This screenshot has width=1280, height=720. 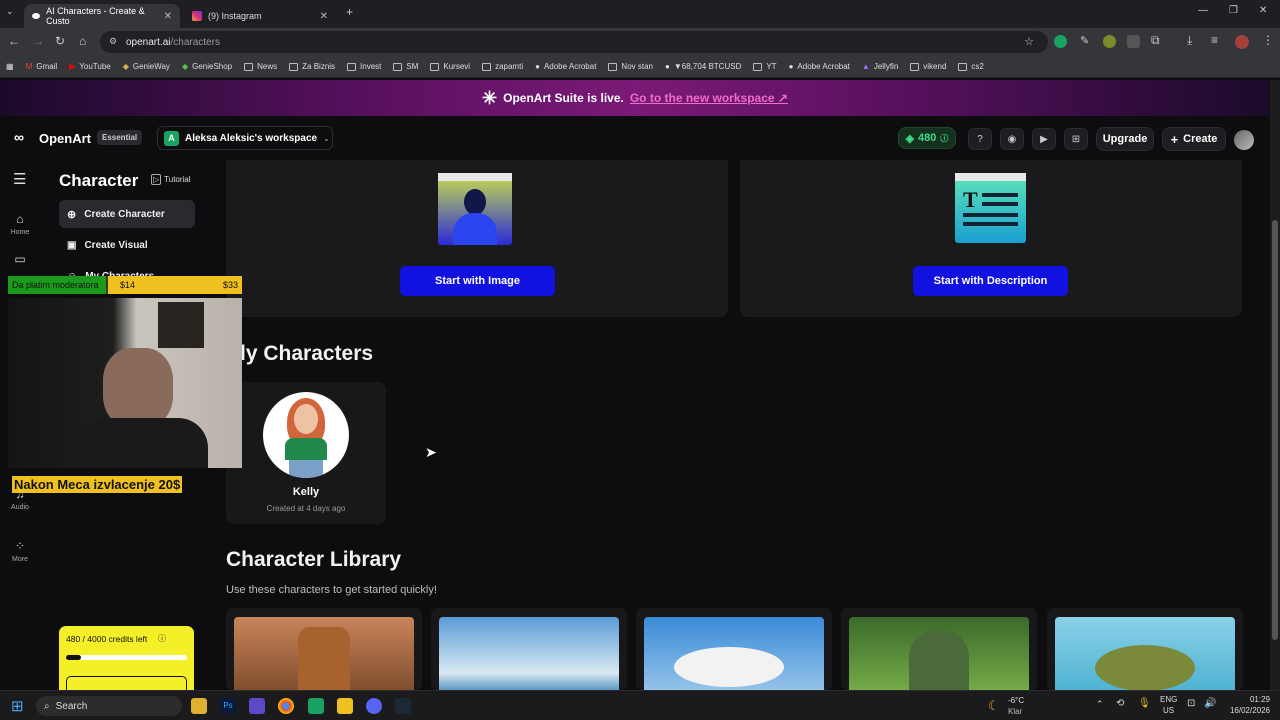 What do you see at coordinates (324, 653) in the screenshot?
I see `library-image` at bounding box center [324, 653].